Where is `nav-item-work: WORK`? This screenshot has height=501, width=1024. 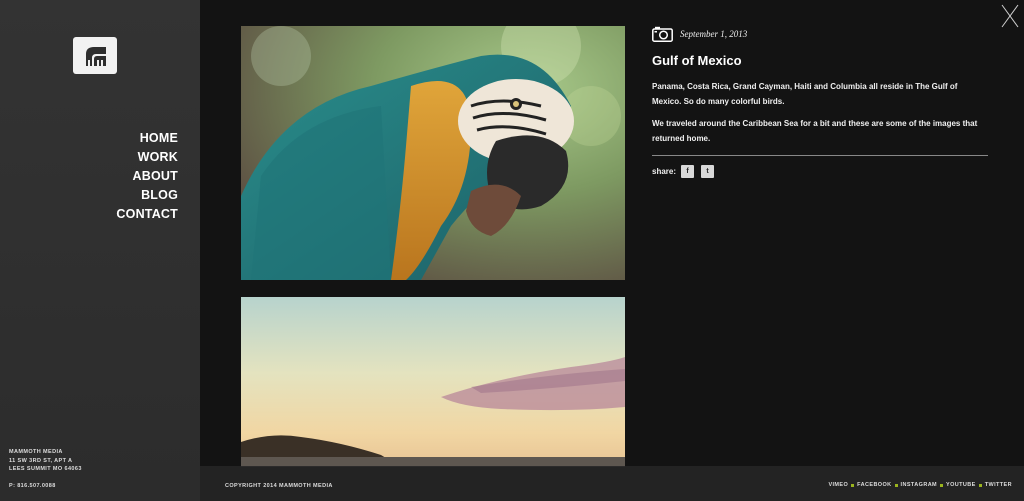 nav-item-work: WORK is located at coordinates (158, 157).